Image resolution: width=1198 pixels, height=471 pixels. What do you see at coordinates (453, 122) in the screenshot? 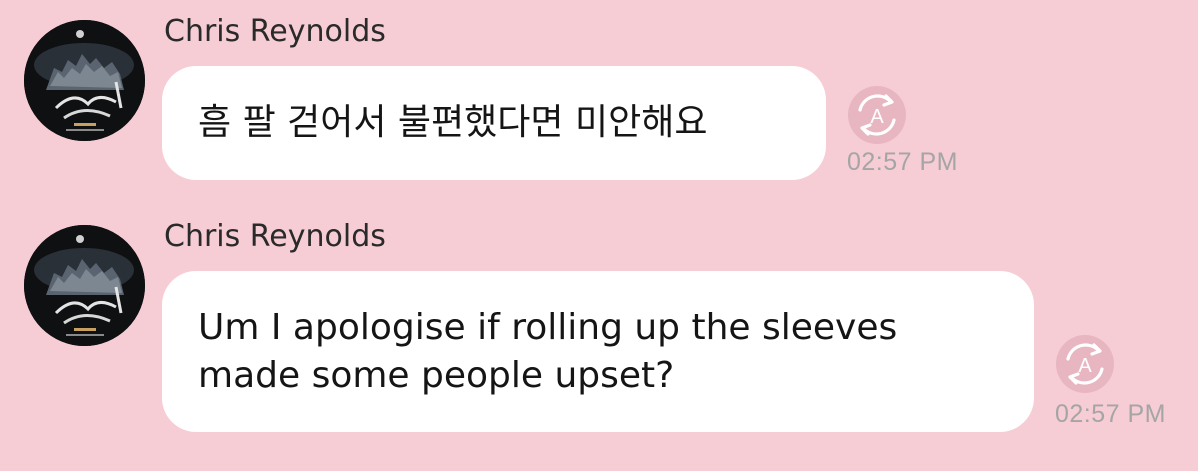
I see `message-text: 흠 팔 걷어서 불편했다면 미안해요` at bounding box center [453, 122].